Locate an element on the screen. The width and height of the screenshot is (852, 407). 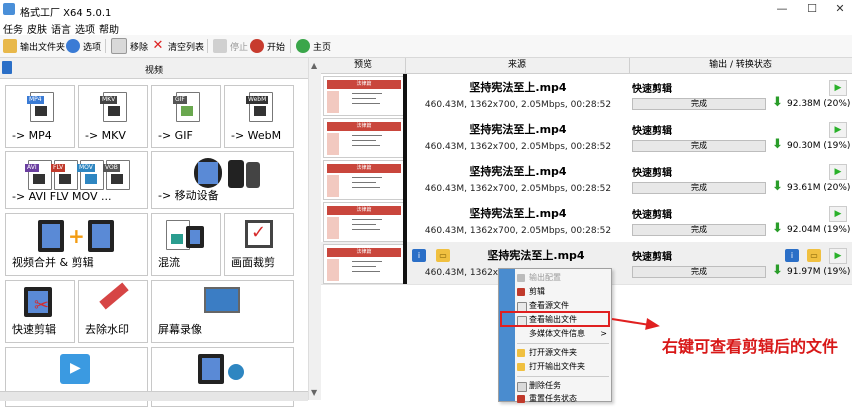
menu-item-clip: 剪辑 is located at coordinates (563, 292).